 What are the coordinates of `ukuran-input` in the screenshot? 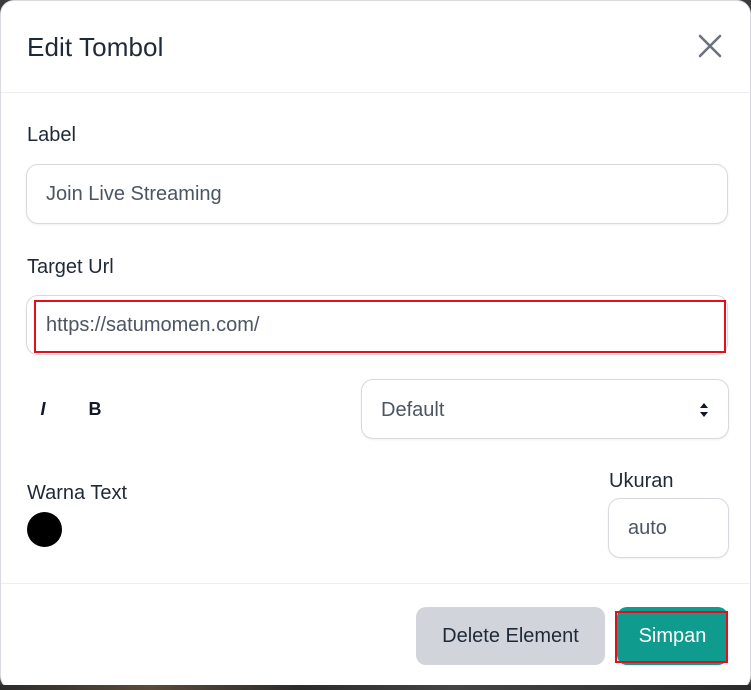 It's located at (668, 528).